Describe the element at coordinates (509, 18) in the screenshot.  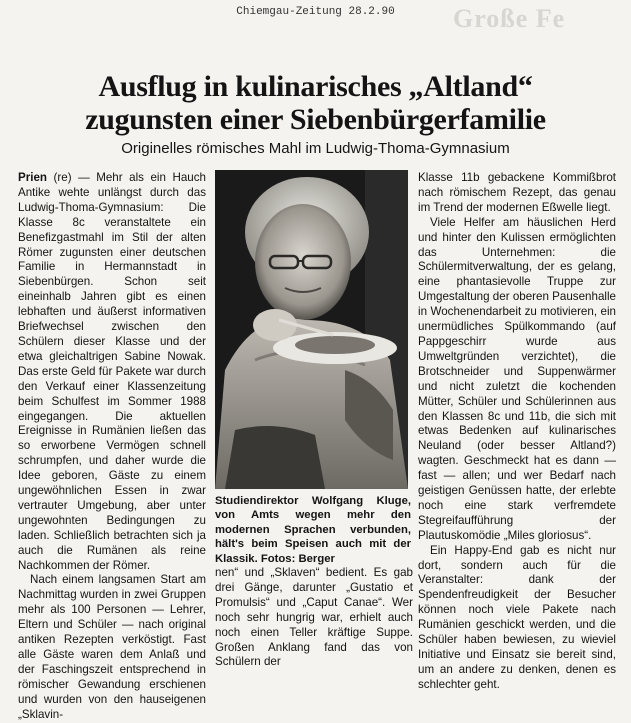
I see `adjacent-headline-fragment: Große Fe` at that location.